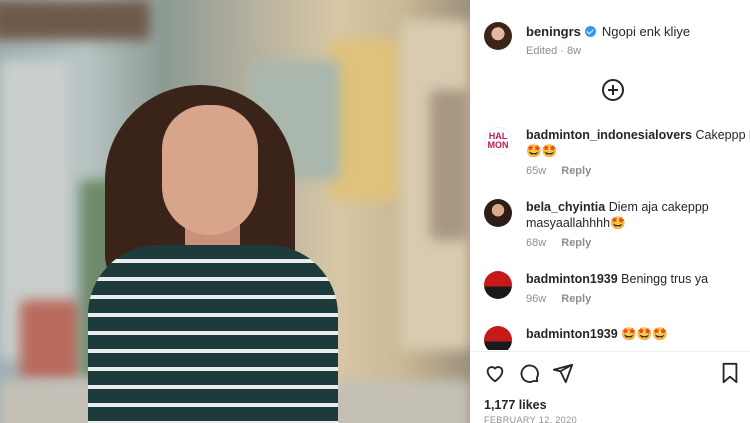 Image resolution: width=750 pixels, height=423 pixels. I want to click on comment-actions: 96w Reply, so click(558, 299).